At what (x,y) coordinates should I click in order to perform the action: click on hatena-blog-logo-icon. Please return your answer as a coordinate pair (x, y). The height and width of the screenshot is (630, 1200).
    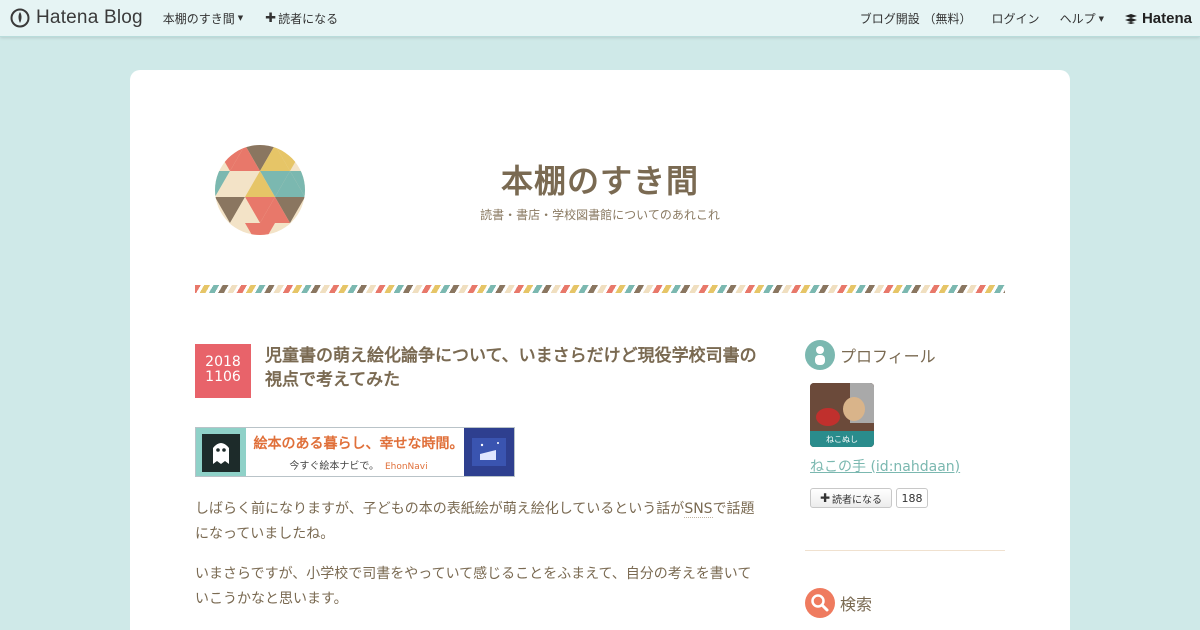
    Looking at the image, I should click on (20, 18).